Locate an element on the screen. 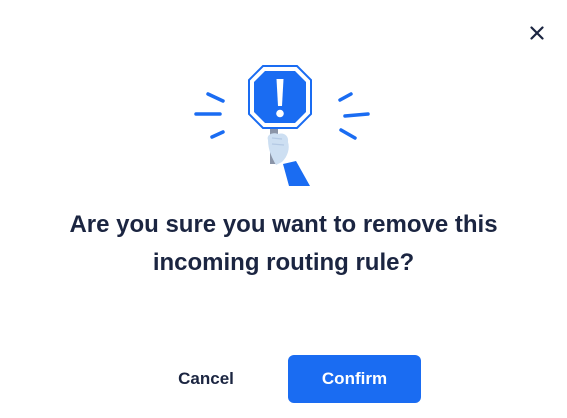 The height and width of the screenshot is (418, 567). cancel-button: Cancel is located at coordinates (206, 379).